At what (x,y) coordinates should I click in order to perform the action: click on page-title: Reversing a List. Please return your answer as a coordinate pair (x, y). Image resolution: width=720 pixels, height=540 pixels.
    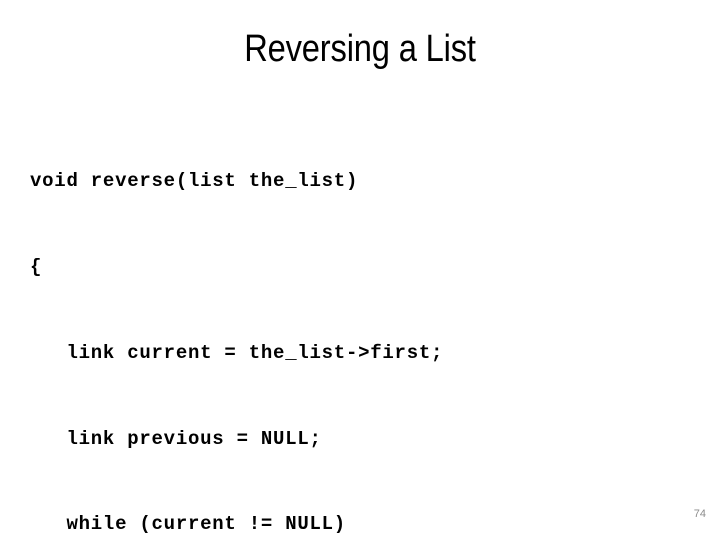
    Looking at the image, I should click on (360, 49).